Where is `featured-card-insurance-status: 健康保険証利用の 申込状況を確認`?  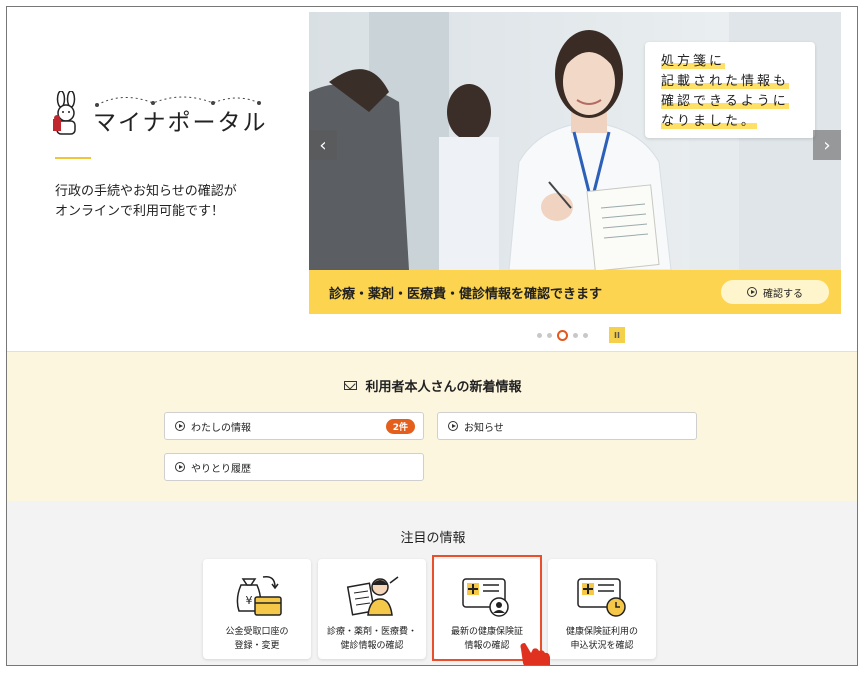
featured-card-insurance-status: 健康保険証利用の 申込状況を確認 is located at coordinates (602, 609).